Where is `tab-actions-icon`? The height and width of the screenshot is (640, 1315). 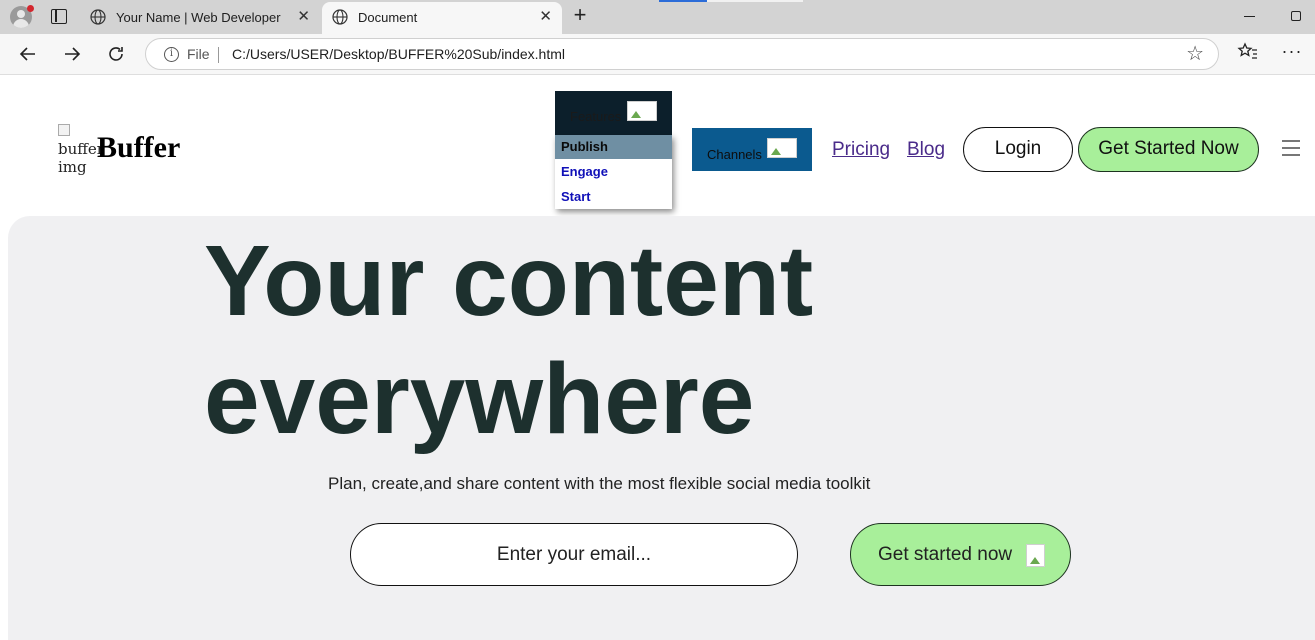 tab-actions-icon is located at coordinates (59, 16).